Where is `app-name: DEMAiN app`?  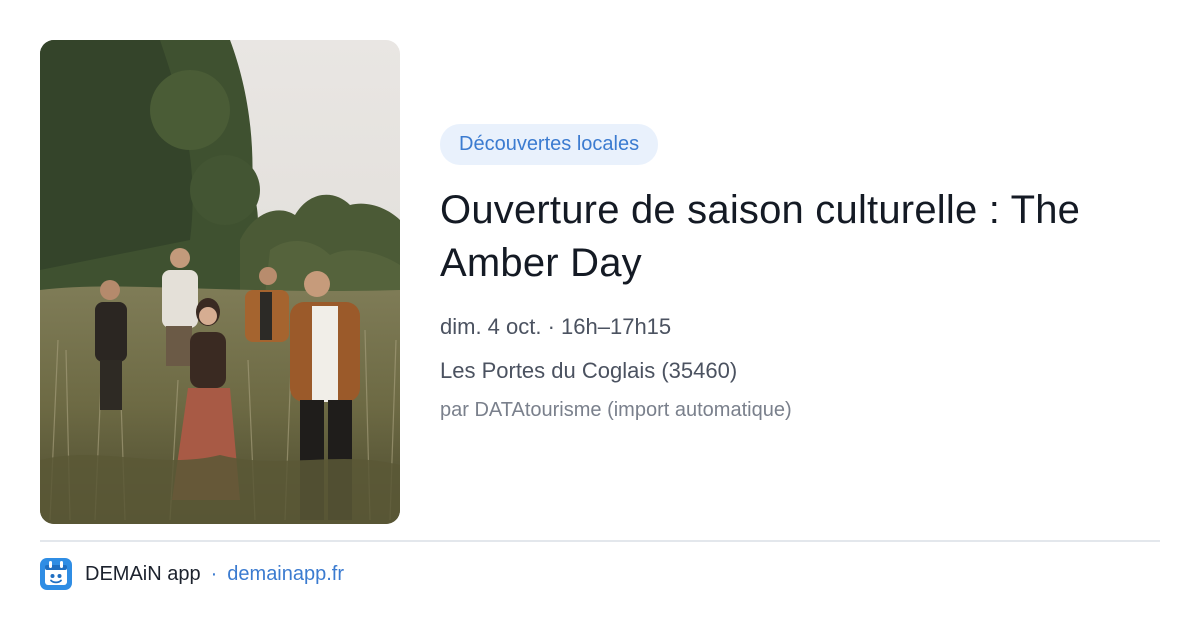
app-name: DEMAiN app is located at coordinates (143, 574).